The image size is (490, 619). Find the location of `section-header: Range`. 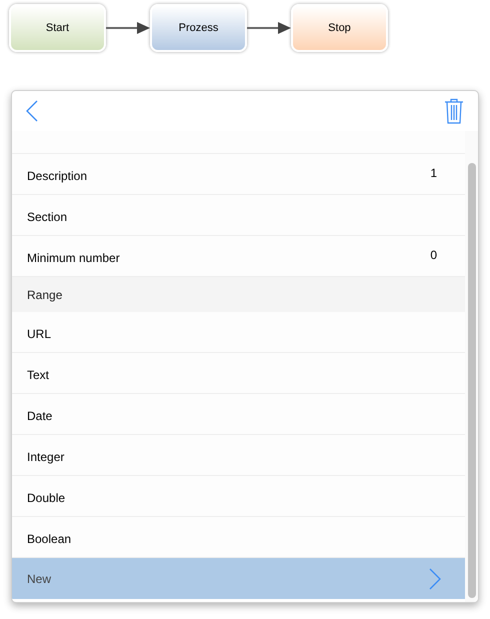

section-header: Range is located at coordinates (238, 294).